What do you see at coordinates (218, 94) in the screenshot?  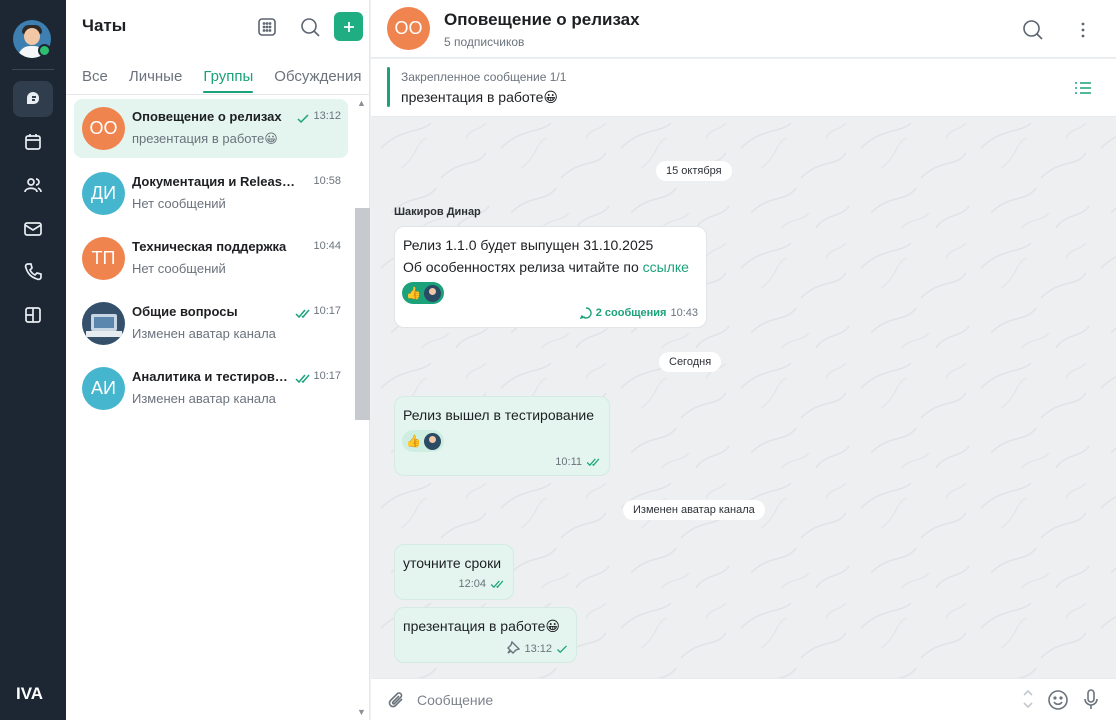 I see `tabs-divider` at bounding box center [218, 94].